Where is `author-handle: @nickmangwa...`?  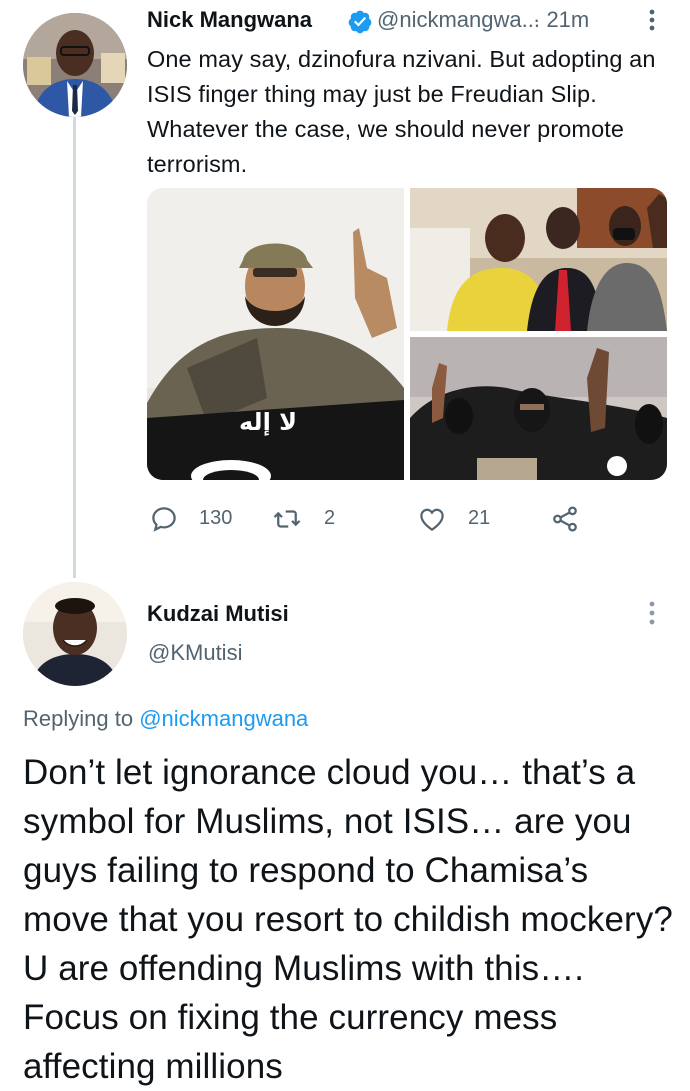 author-handle: @nickmangwa... is located at coordinates (458, 20).